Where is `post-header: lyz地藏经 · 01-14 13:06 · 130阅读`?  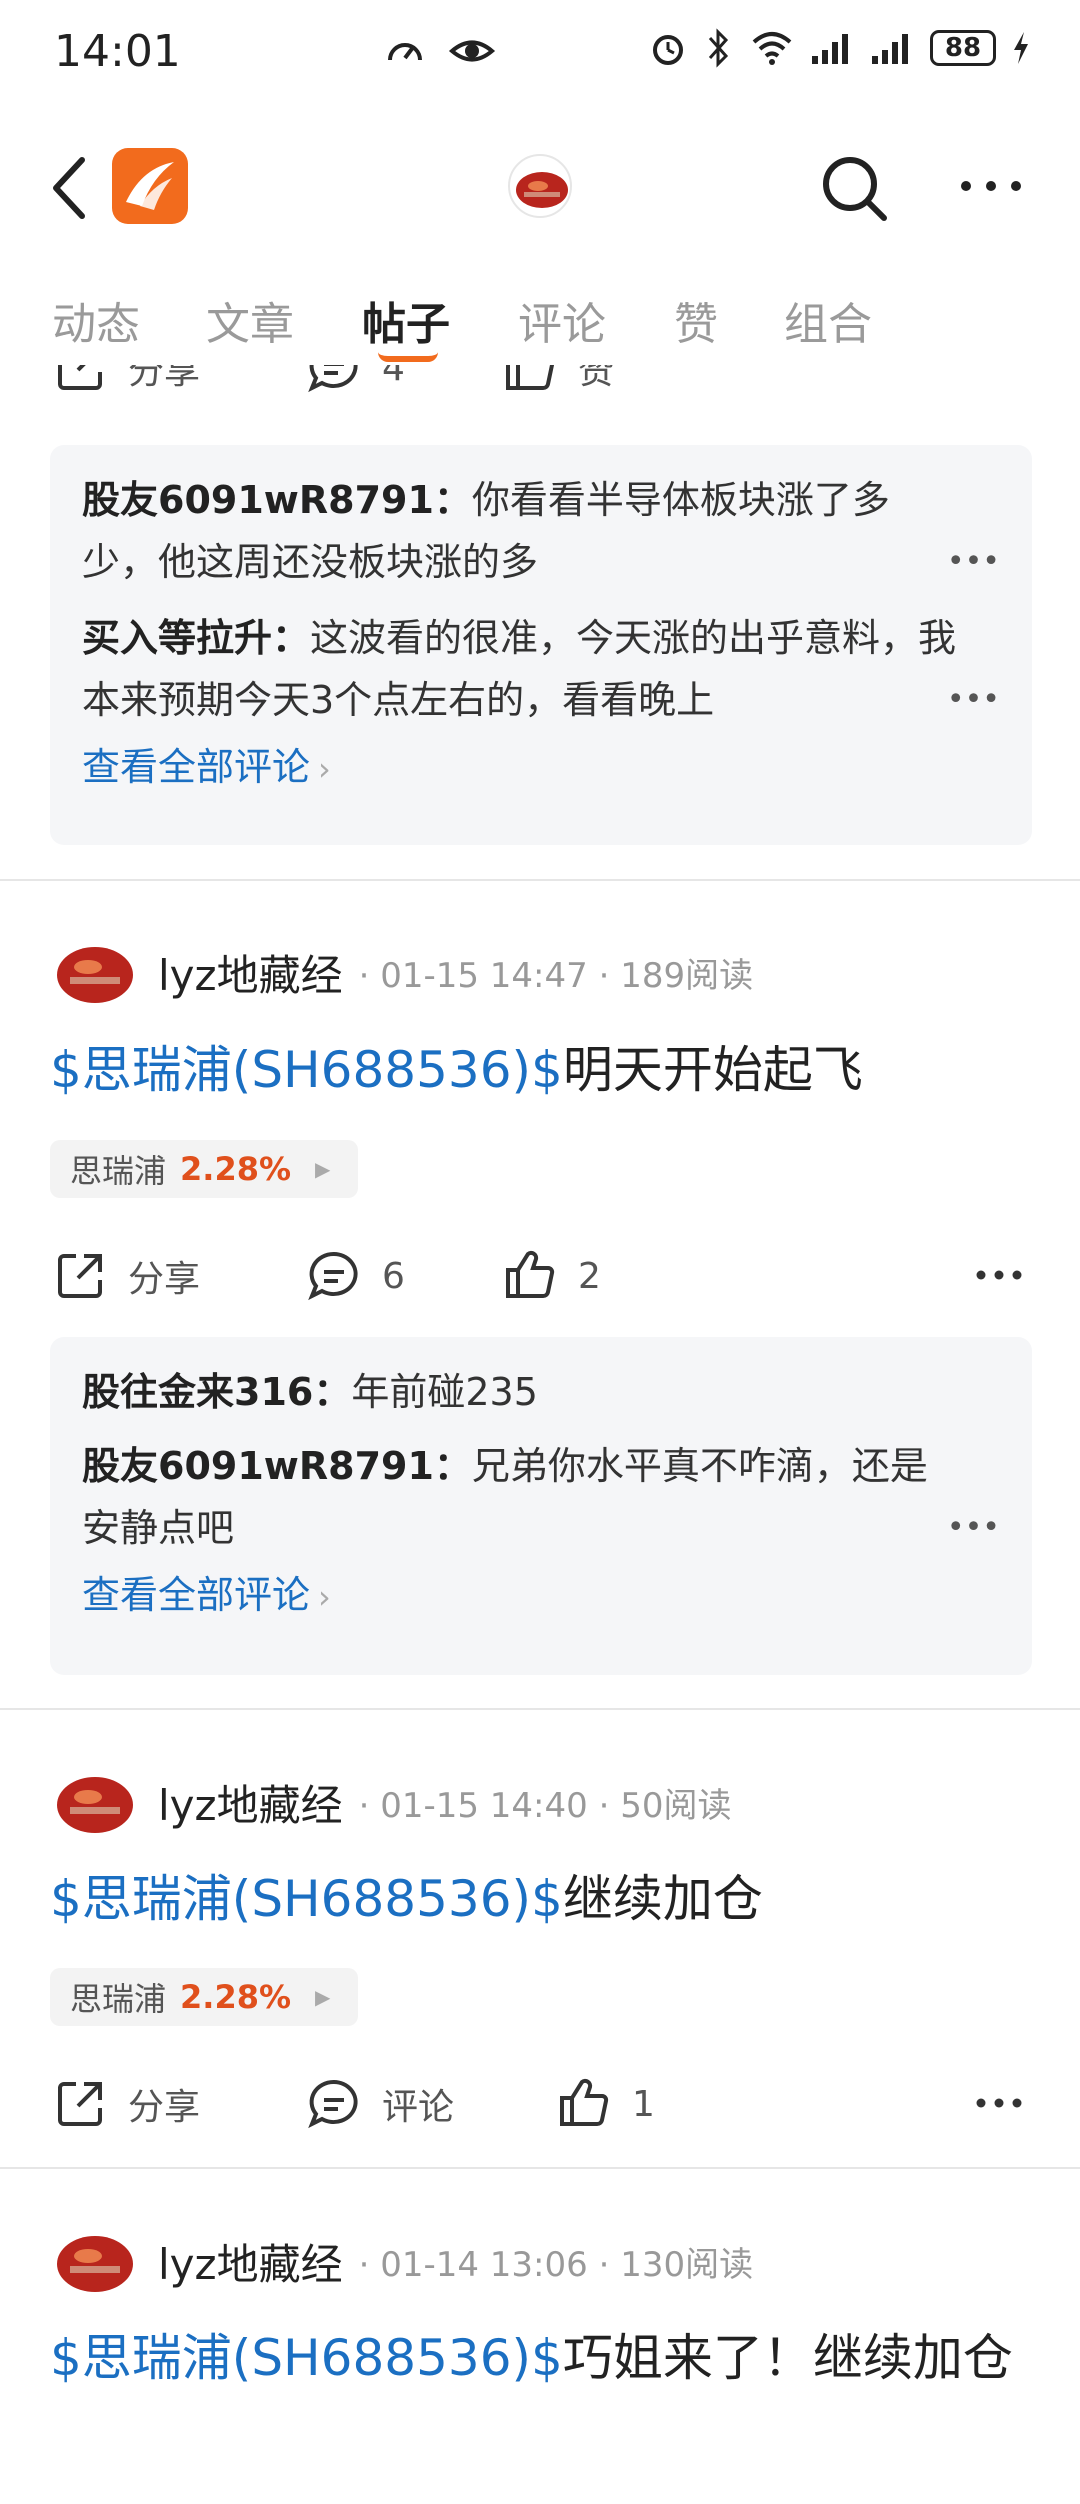 post-header: lyz地藏经 · 01-14 13:06 · 130阅读 is located at coordinates (401, 2261).